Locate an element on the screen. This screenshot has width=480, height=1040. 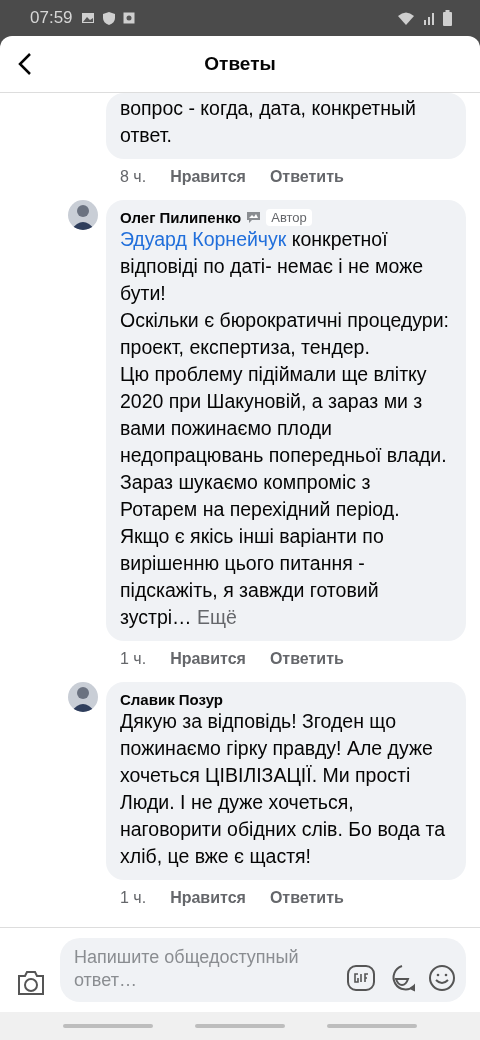
battery-icon is located at coordinates (447, 18).